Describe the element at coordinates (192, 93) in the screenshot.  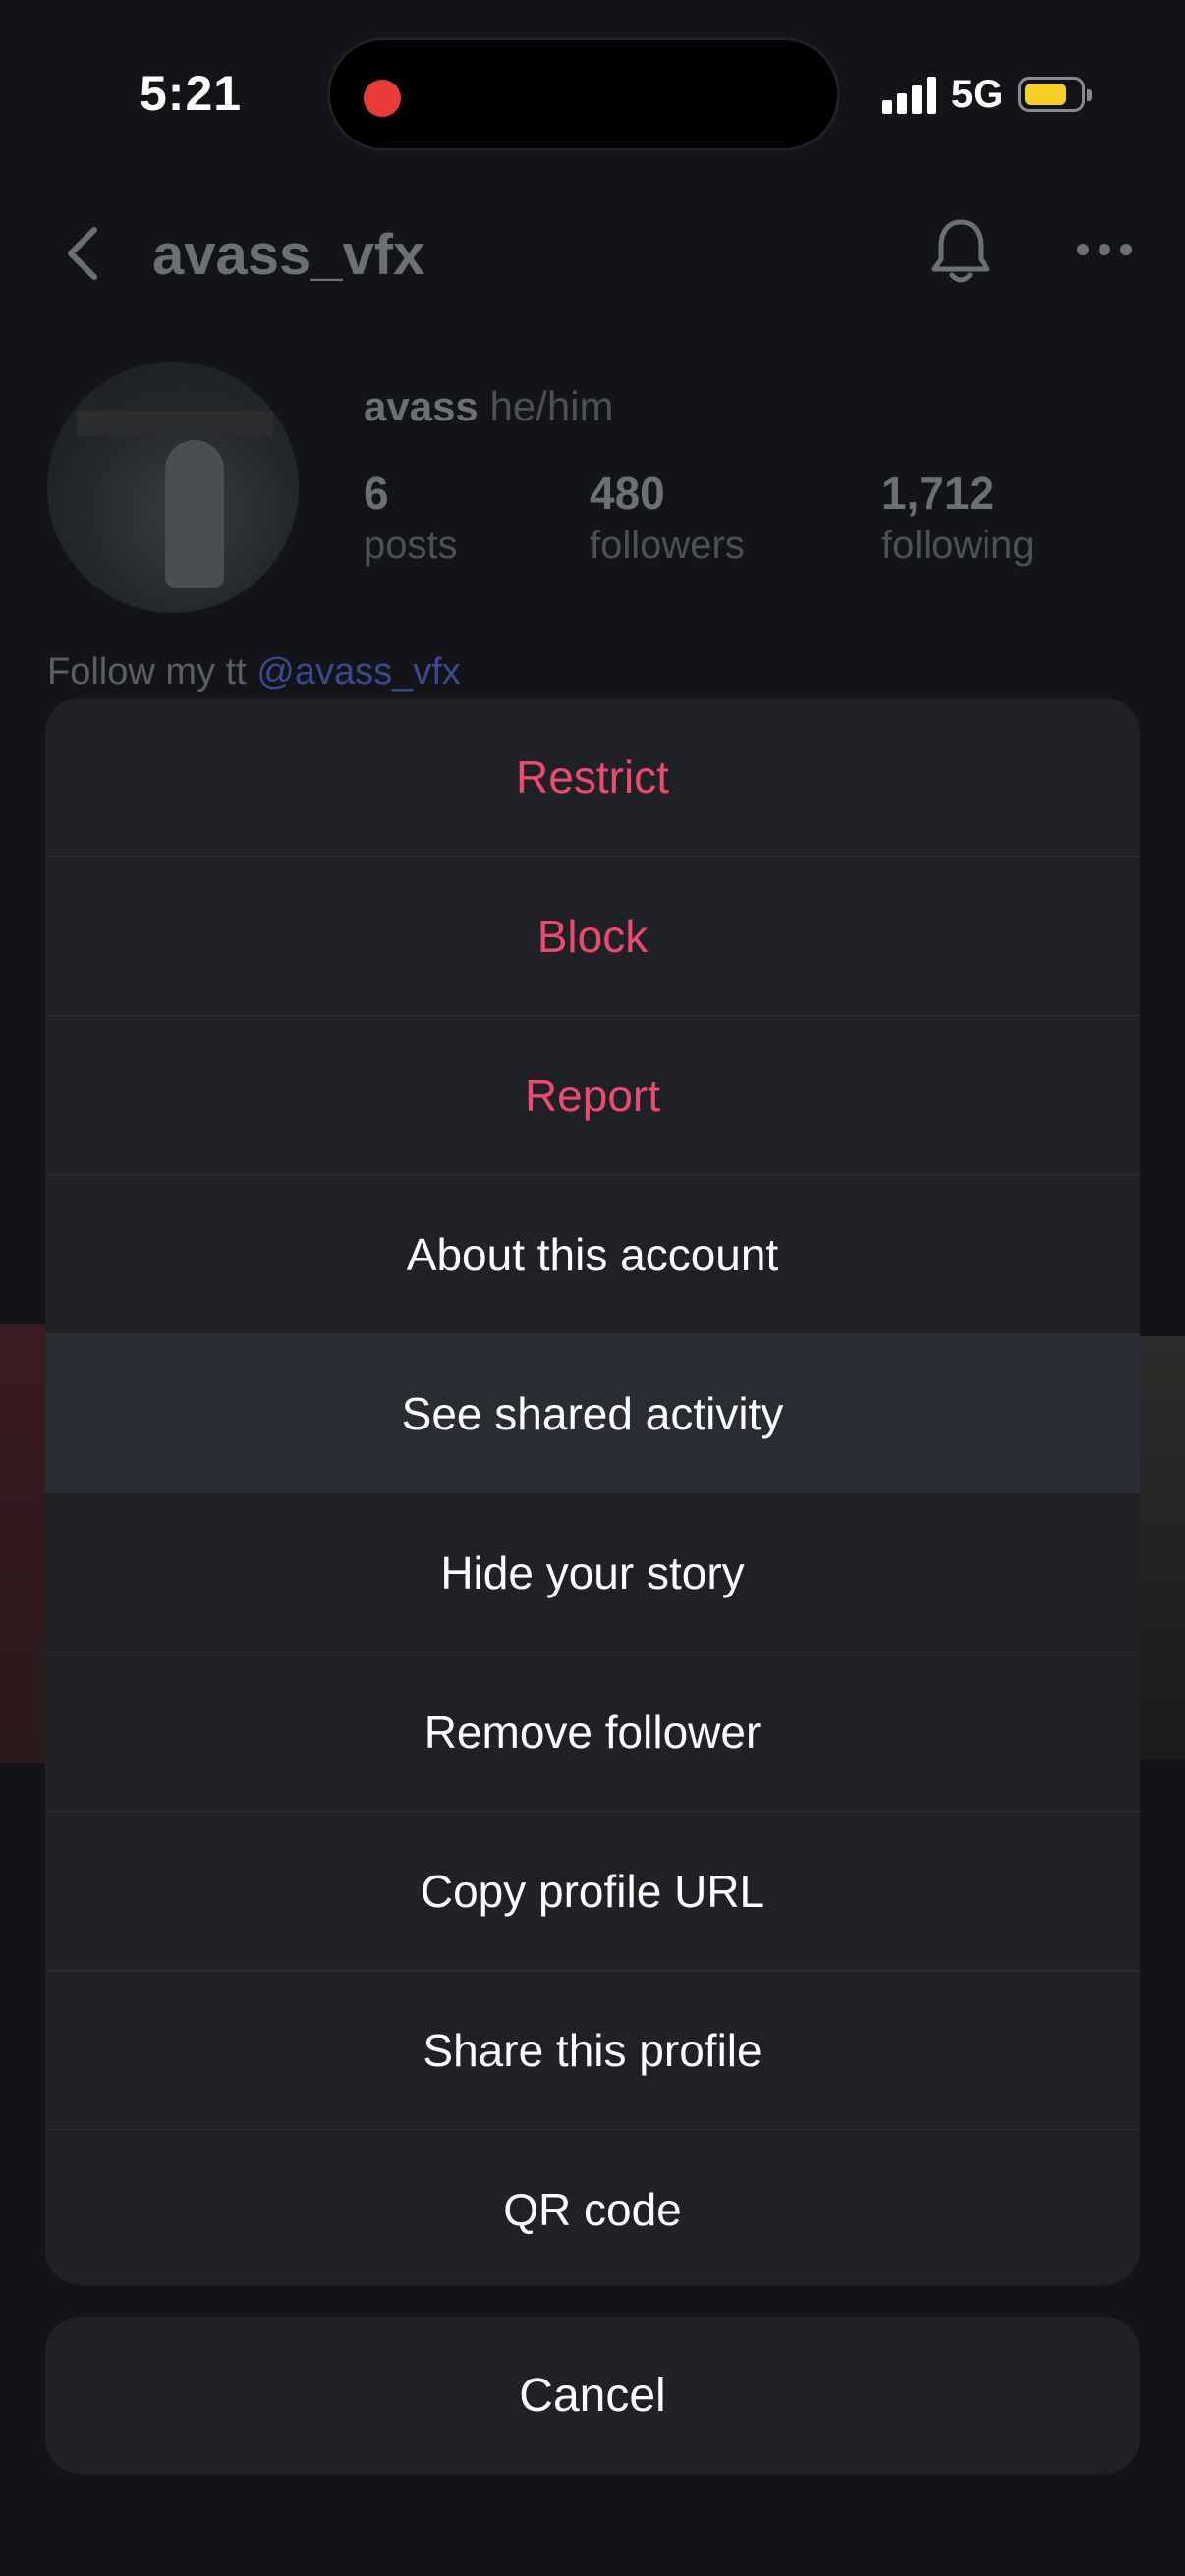
I see `status-time: 5:21` at that location.